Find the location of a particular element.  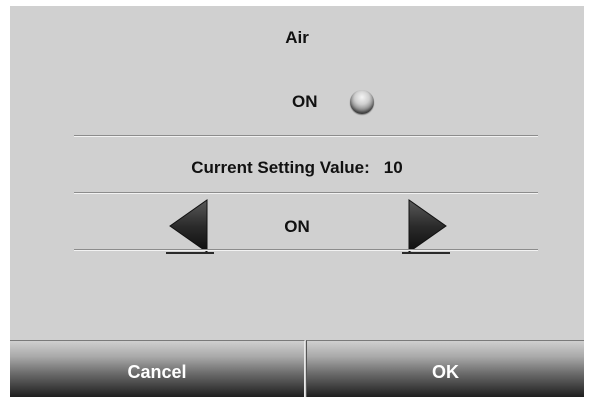

status-row: ON is located at coordinates (297, 102).